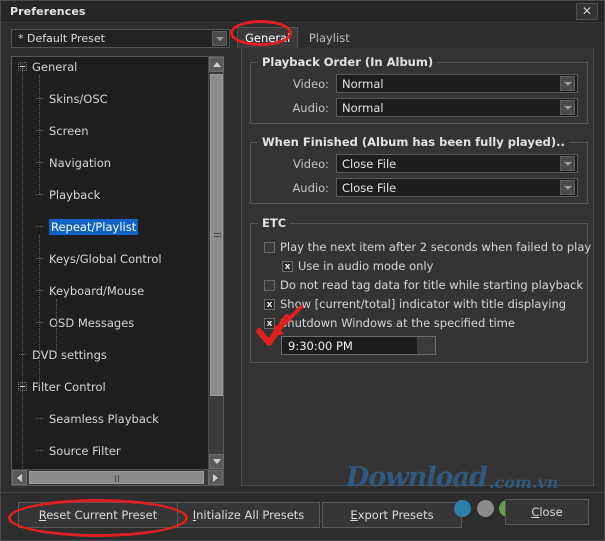  I want to click on shutdown-time-value: 9:30:00 PM, so click(320, 345).